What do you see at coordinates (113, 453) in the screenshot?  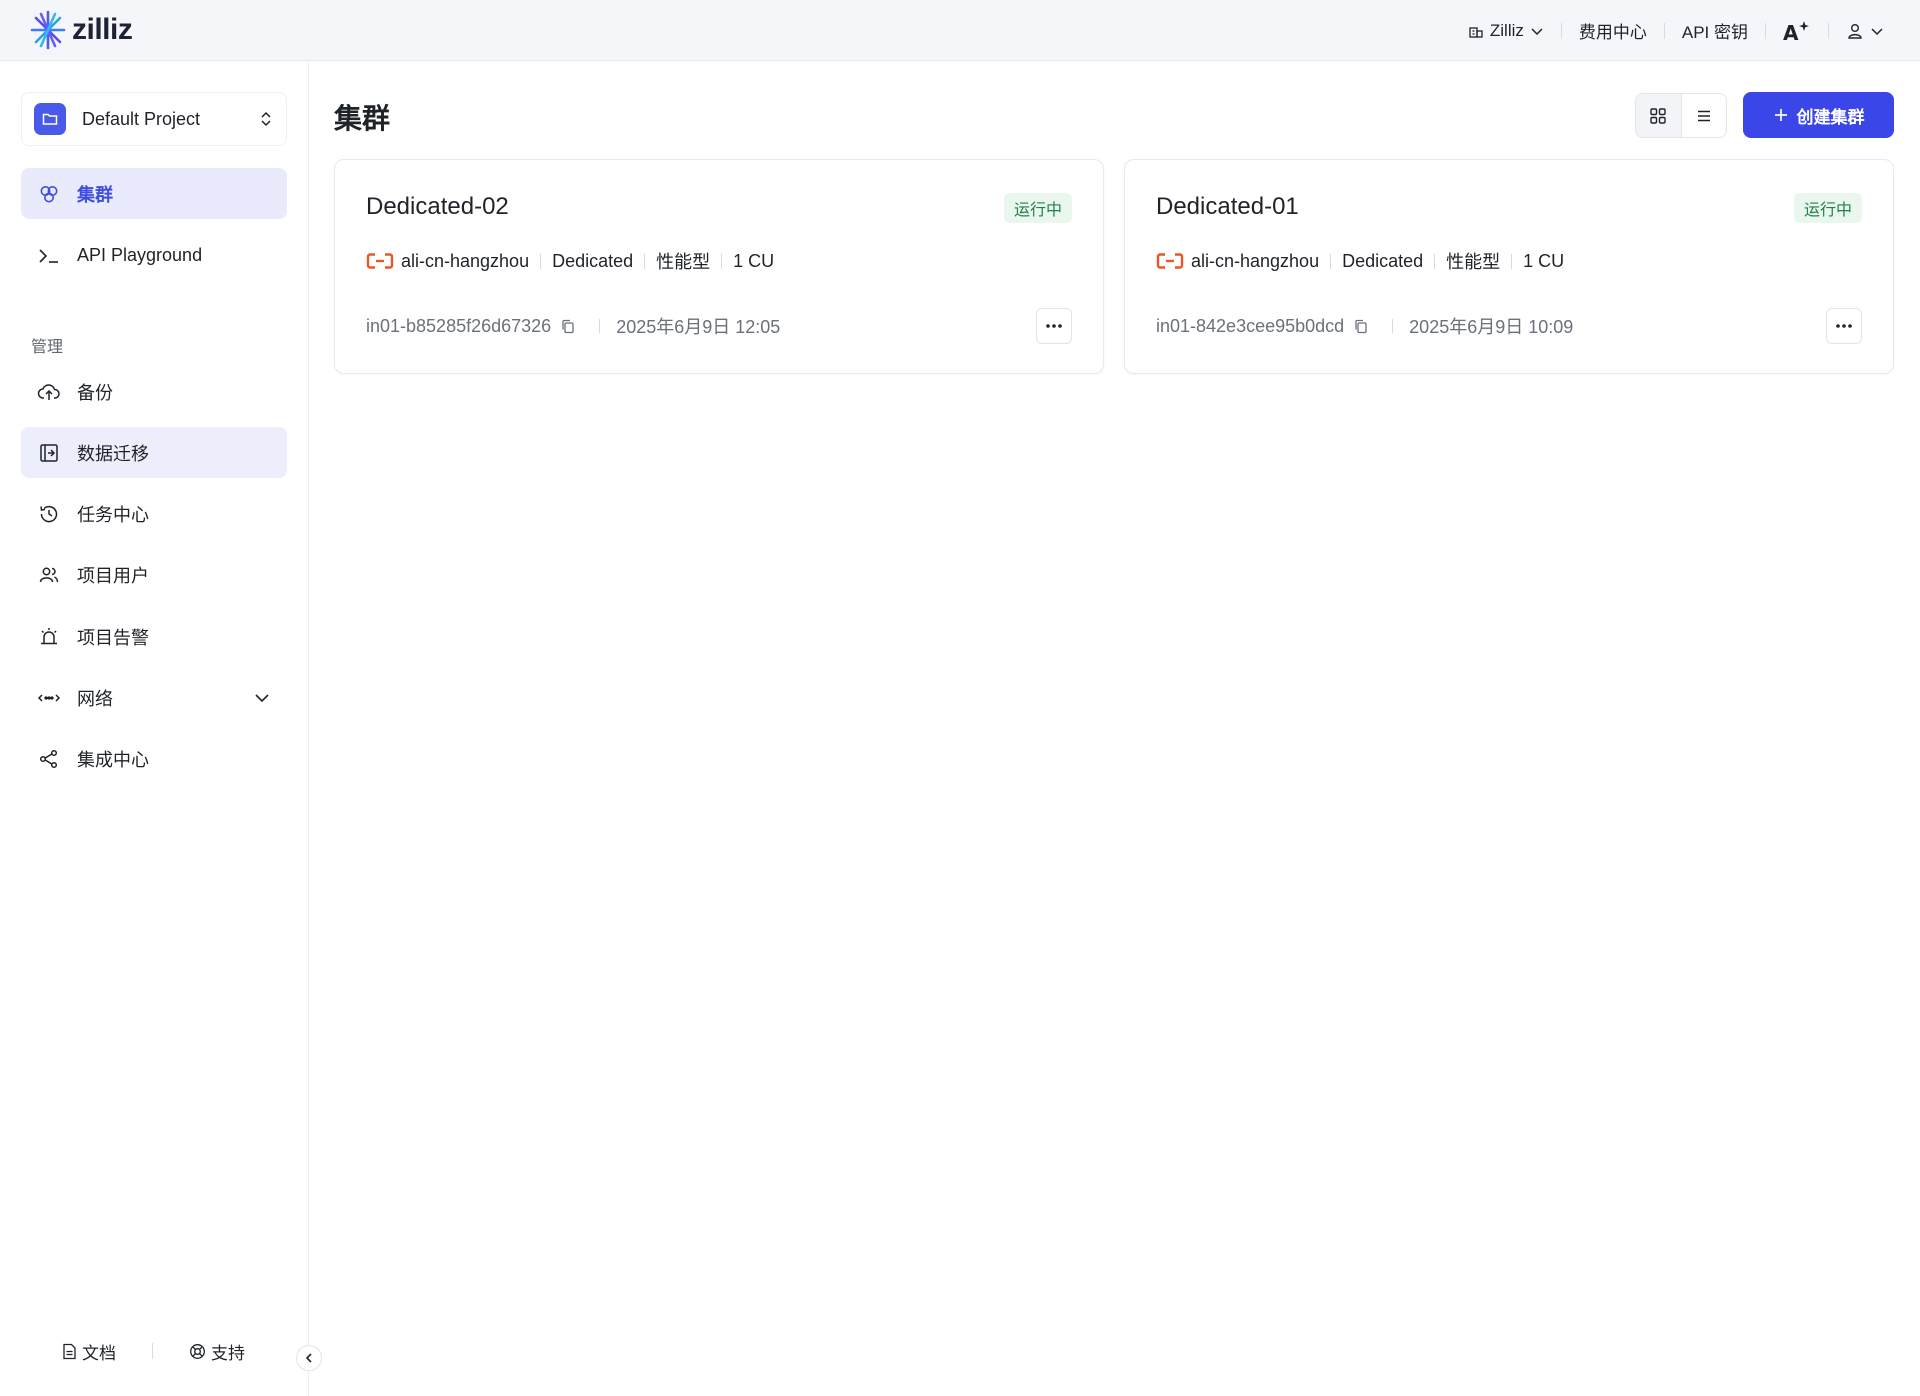 I see `sidebar-item-label: 数据迁移` at bounding box center [113, 453].